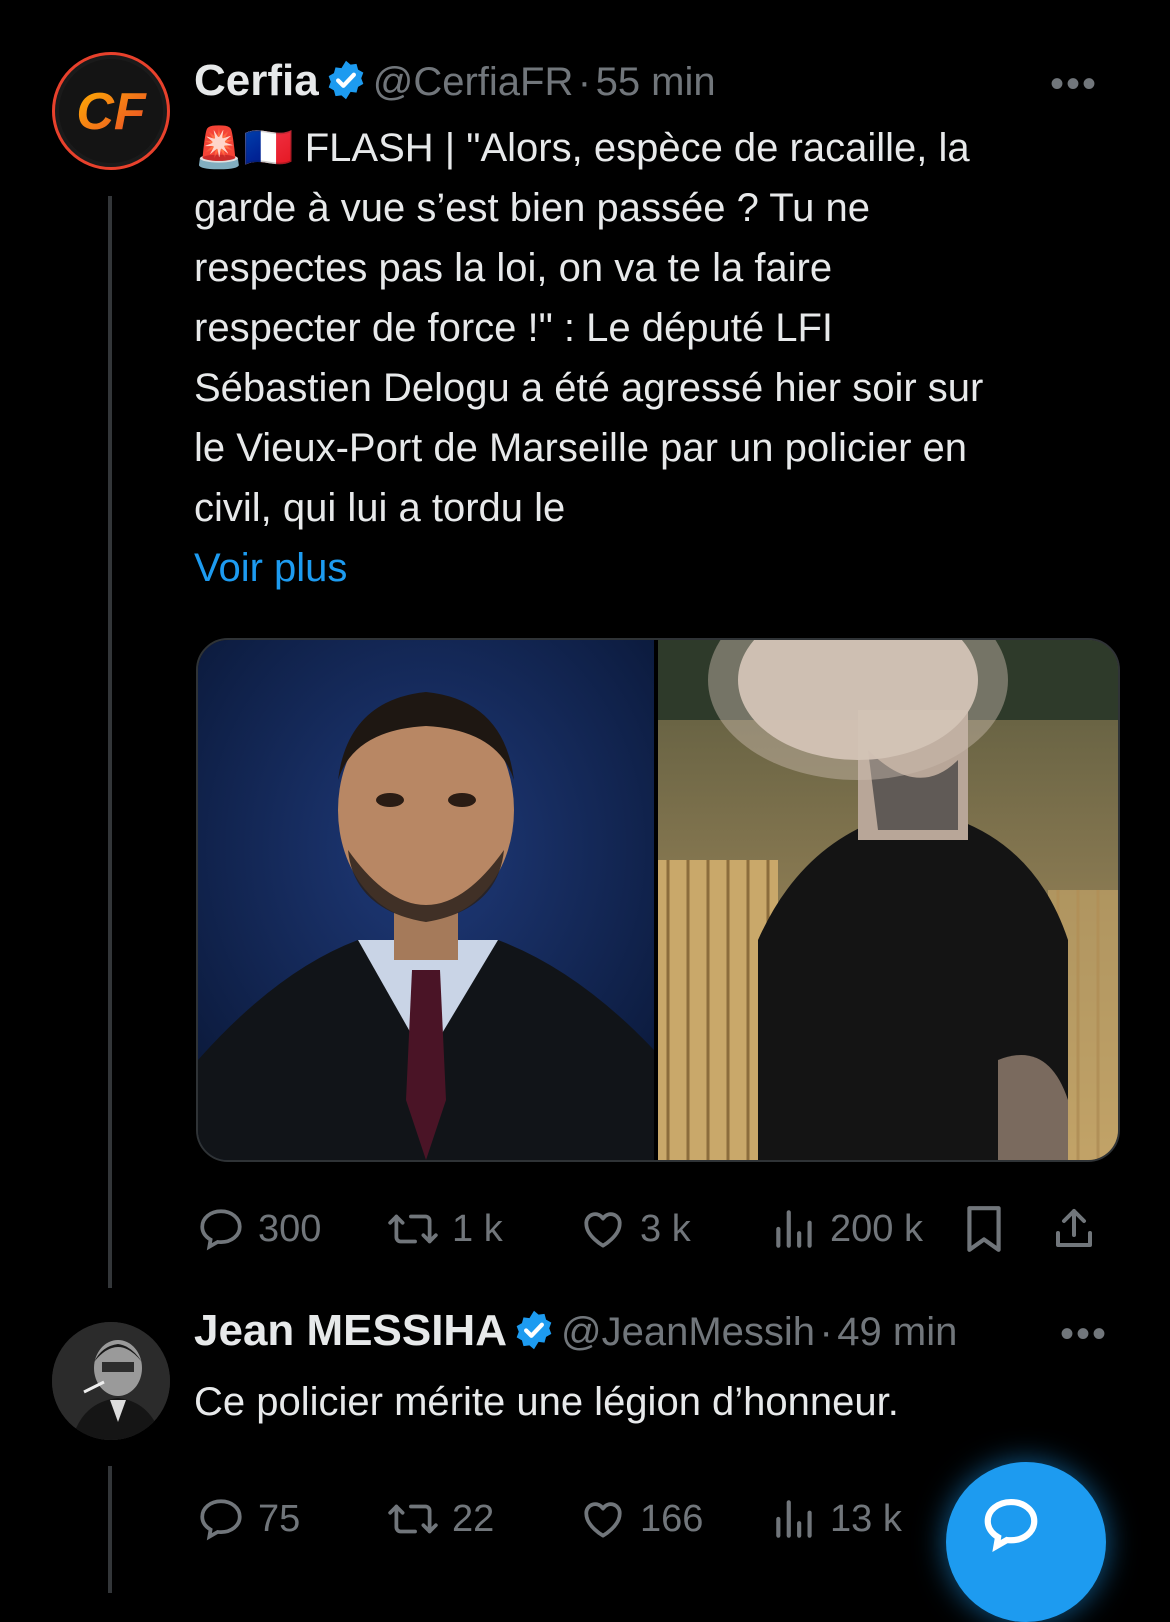 The width and height of the screenshot is (1170, 1622). Describe the element at coordinates (514, 328) in the screenshot. I see `tweet-line: respecter de force !" : Le député LFI` at that location.